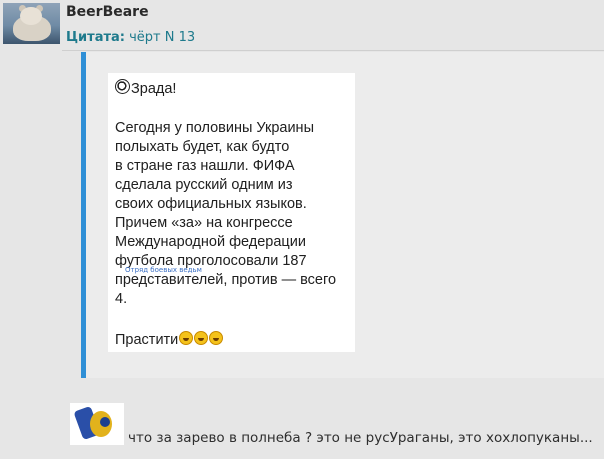  Describe the element at coordinates (202, 147) in the screenshot. I see `image-body-line: полыхать будет, как будто` at that location.